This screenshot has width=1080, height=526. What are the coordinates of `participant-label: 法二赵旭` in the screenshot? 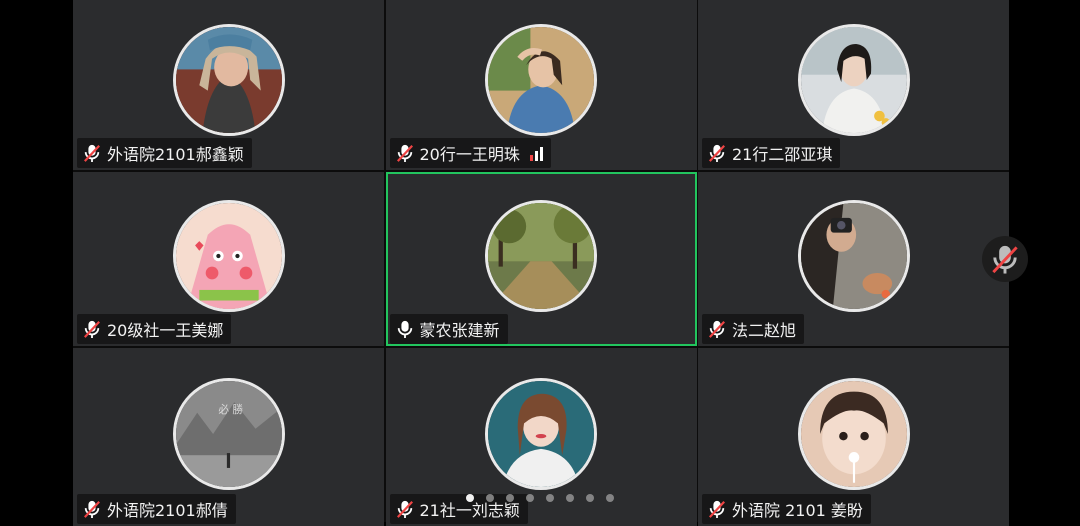 It's located at (753, 329).